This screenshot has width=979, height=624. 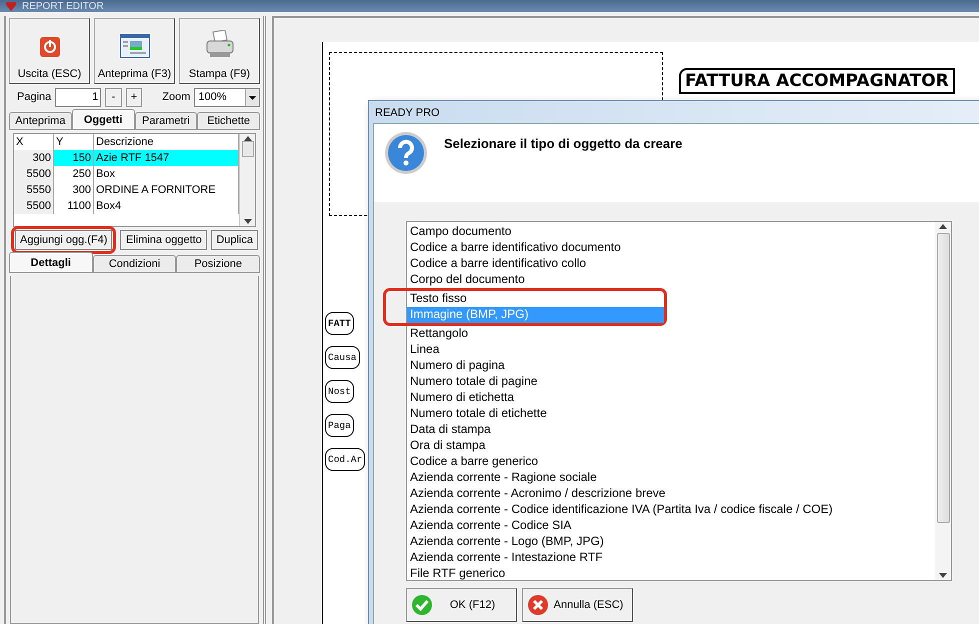 What do you see at coordinates (535, 299) in the screenshot?
I see `list-item: Testo fisso` at bounding box center [535, 299].